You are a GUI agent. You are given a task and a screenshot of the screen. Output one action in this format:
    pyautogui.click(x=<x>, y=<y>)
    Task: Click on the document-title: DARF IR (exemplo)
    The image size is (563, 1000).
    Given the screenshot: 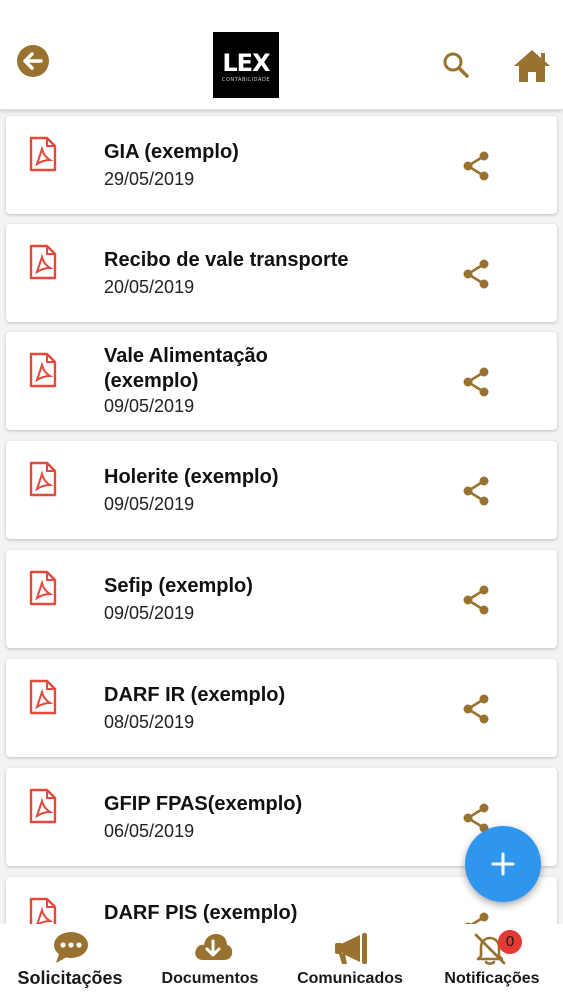 What is the action you would take?
    pyautogui.click(x=195, y=695)
    